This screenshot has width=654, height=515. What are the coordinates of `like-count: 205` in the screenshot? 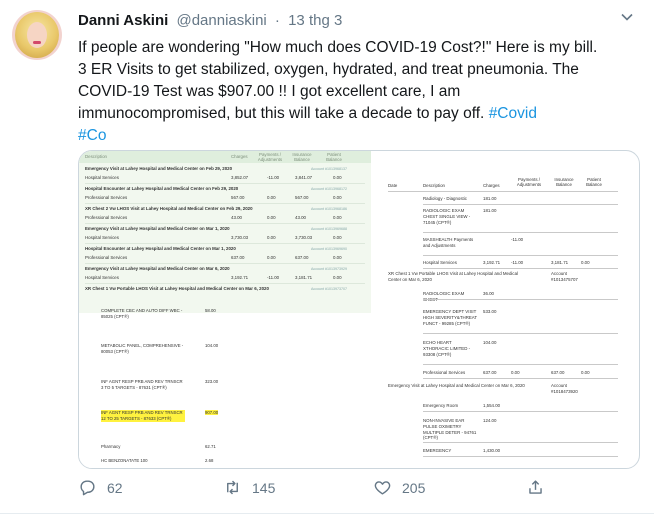 It's located at (414, 487).